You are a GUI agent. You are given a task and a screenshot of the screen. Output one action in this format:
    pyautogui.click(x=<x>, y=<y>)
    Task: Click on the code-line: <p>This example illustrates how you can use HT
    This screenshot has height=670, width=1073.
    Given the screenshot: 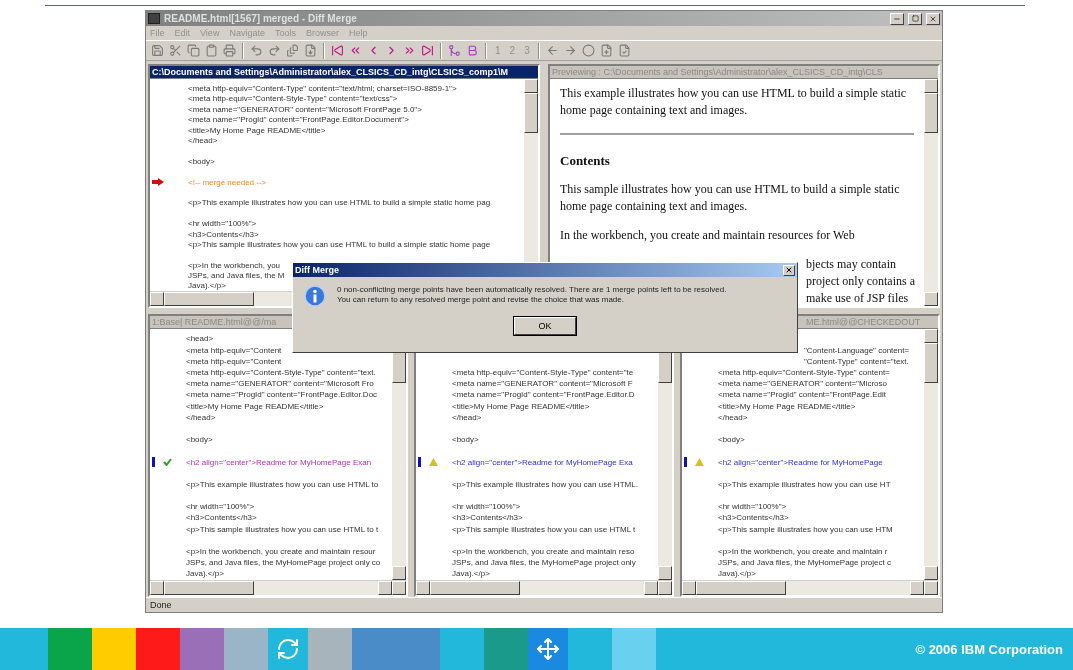 What is the action you would take?
    pyautogui.click(x=804, y=484)
    